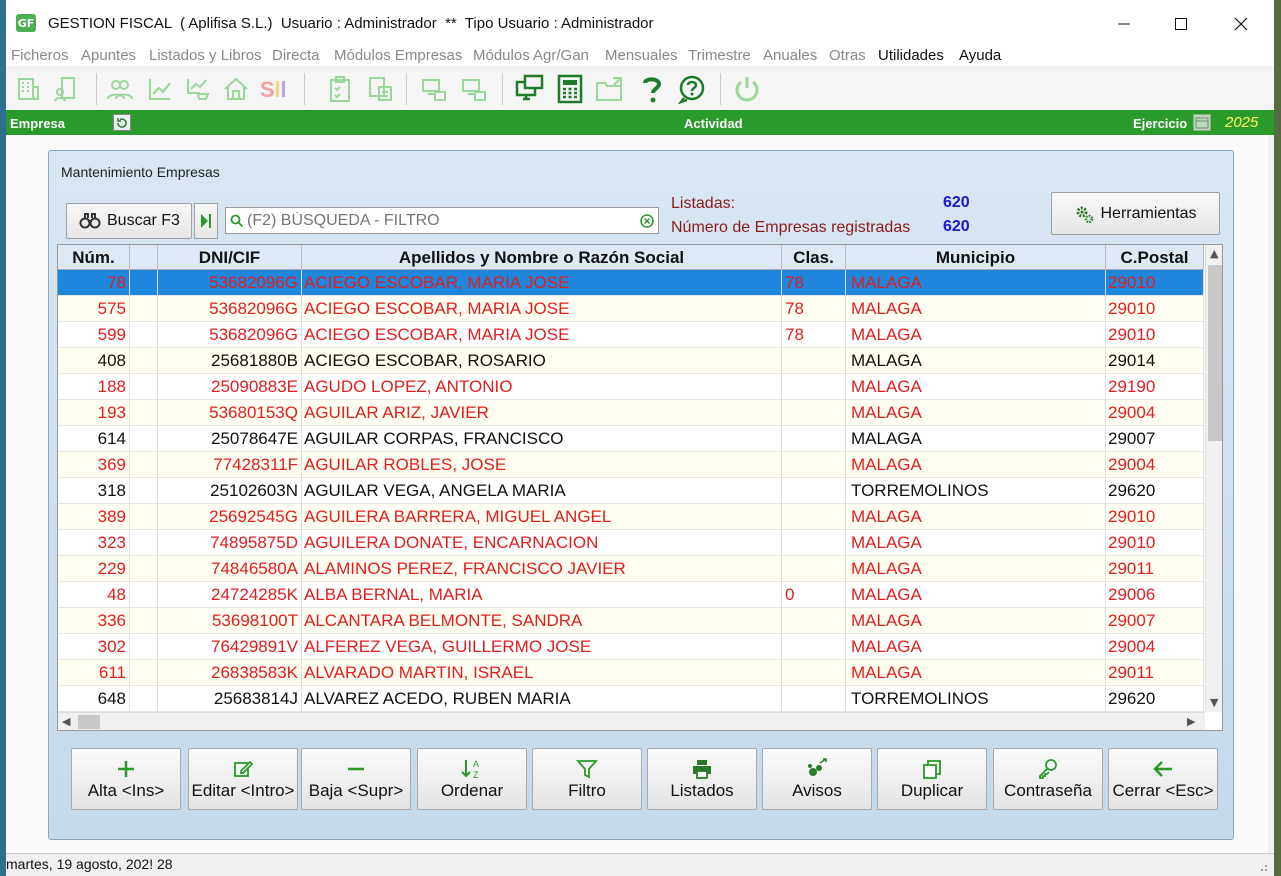  Describe the element at coordinates (66, 89) in the screenshot. I see `company-user-icon` at that location.